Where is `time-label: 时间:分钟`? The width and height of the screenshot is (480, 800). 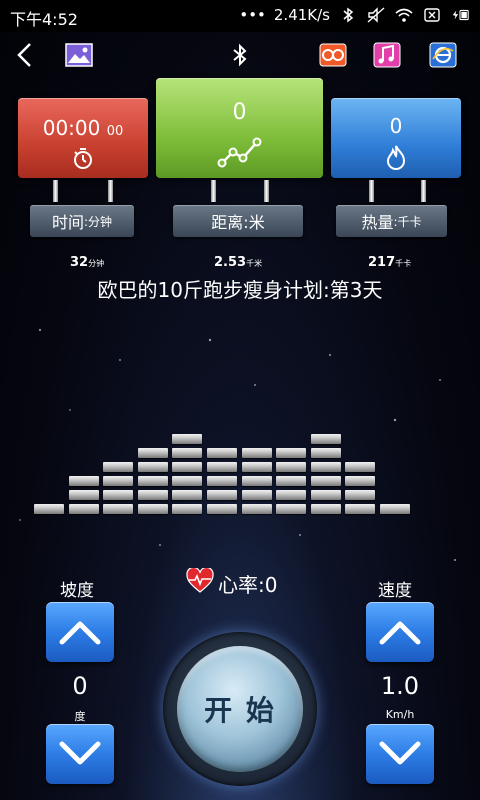 time-label: 时间:分钟 is located at coordinates (82, 221).